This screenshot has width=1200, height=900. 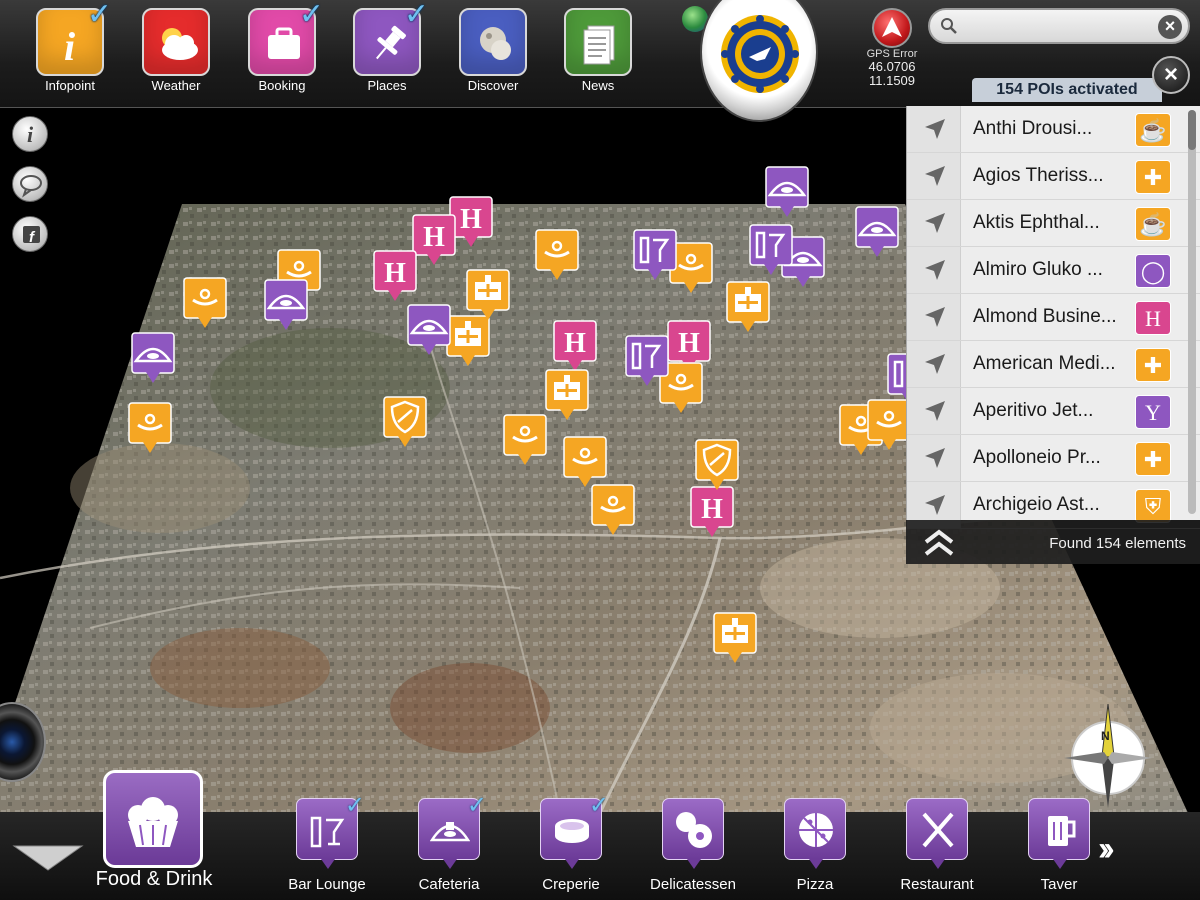 I want to click on facebook-button: f, so click(x=30, y=234).